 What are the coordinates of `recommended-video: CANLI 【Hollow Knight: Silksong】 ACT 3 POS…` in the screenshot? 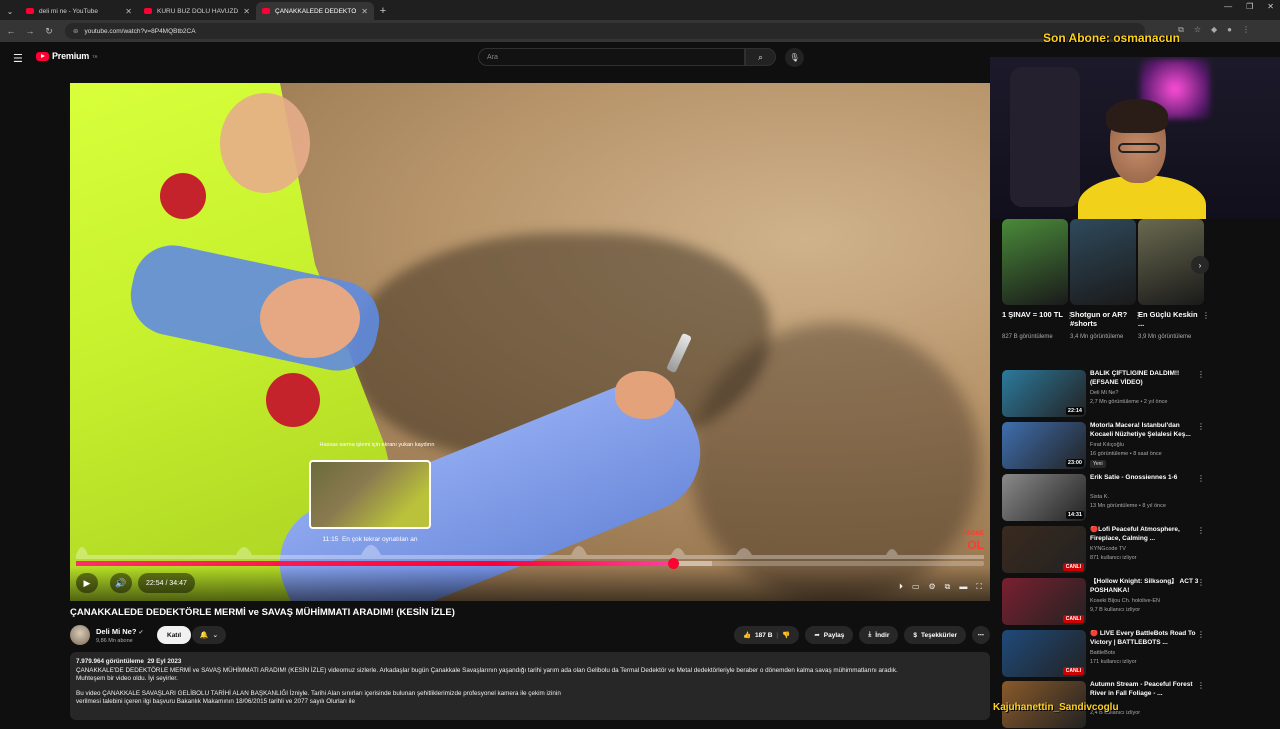 It's located at (1107, 602).